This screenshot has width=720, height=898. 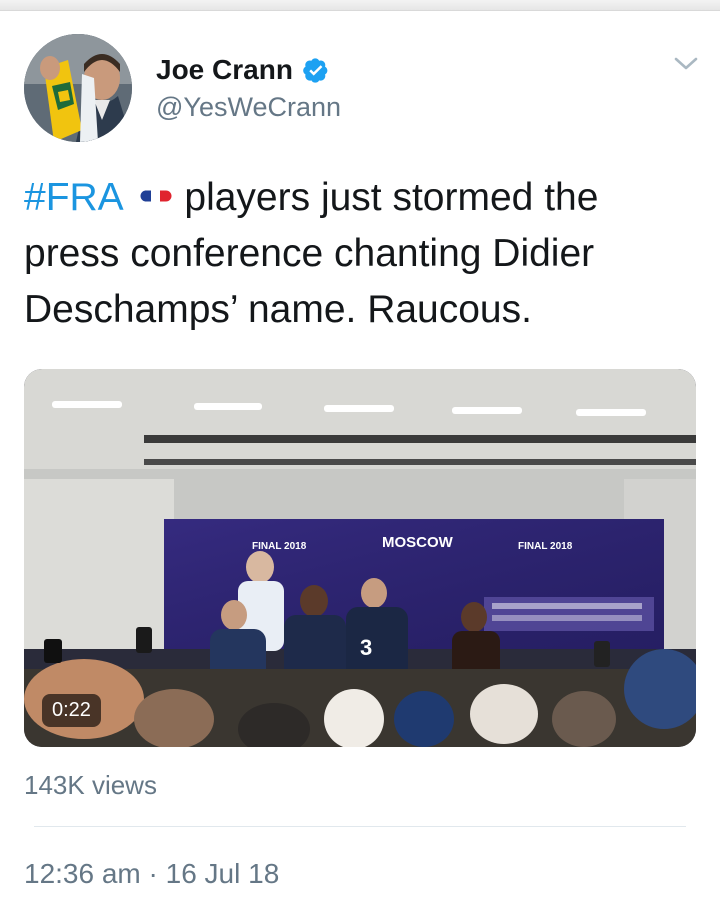 I want to click on video-duration-badge: 0:22, so click(x=71, y=710).